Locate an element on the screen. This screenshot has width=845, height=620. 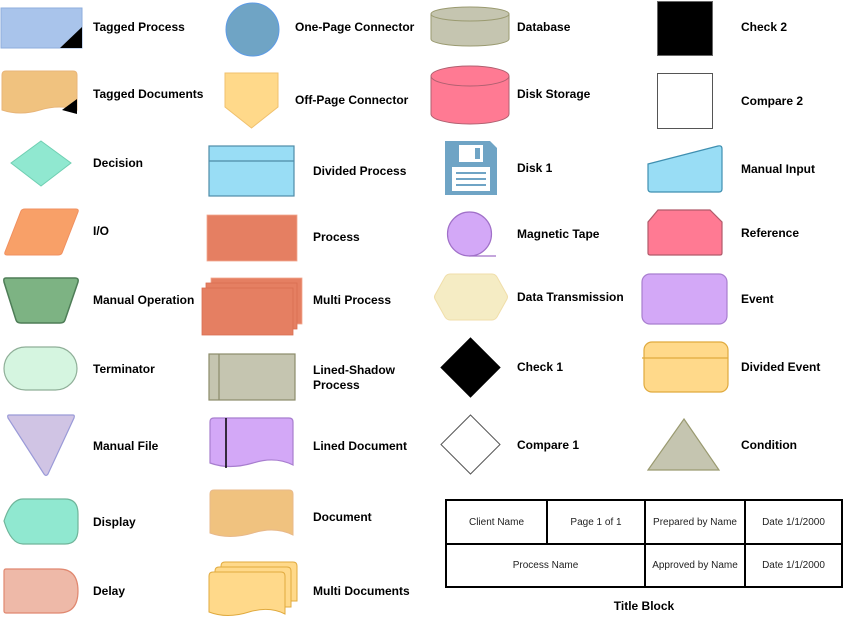
divided-event-shape is located at coordinates (686, 367).